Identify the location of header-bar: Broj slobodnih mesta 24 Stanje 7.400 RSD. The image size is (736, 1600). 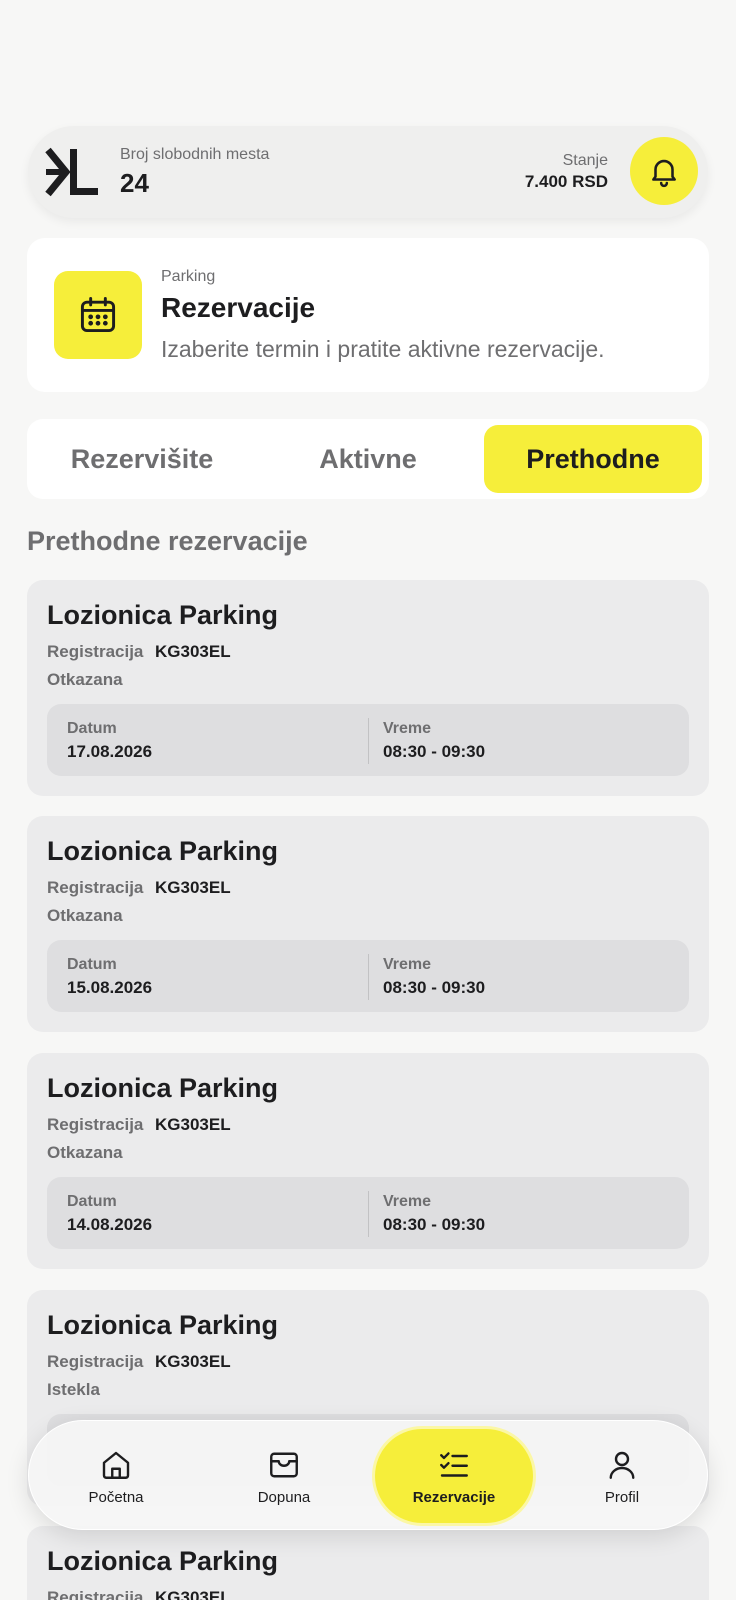
(368, 172).